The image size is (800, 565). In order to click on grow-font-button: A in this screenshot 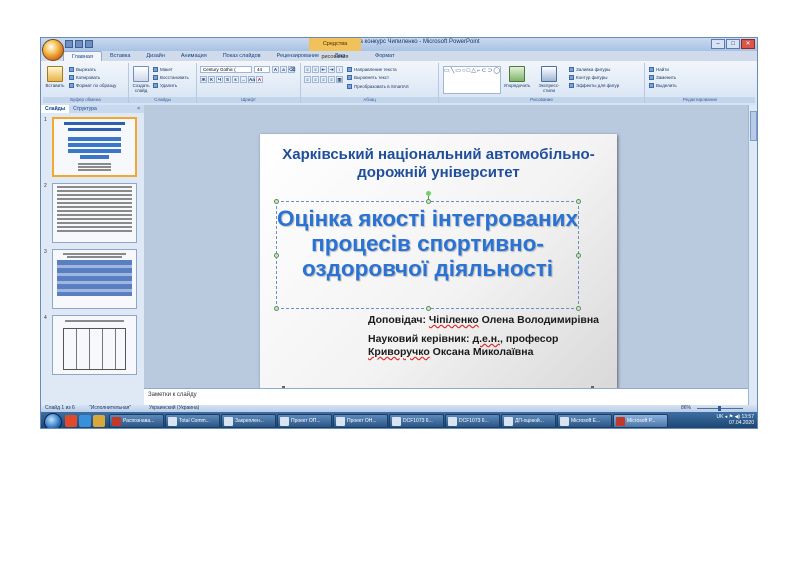, I will do `click(275, 69)`.